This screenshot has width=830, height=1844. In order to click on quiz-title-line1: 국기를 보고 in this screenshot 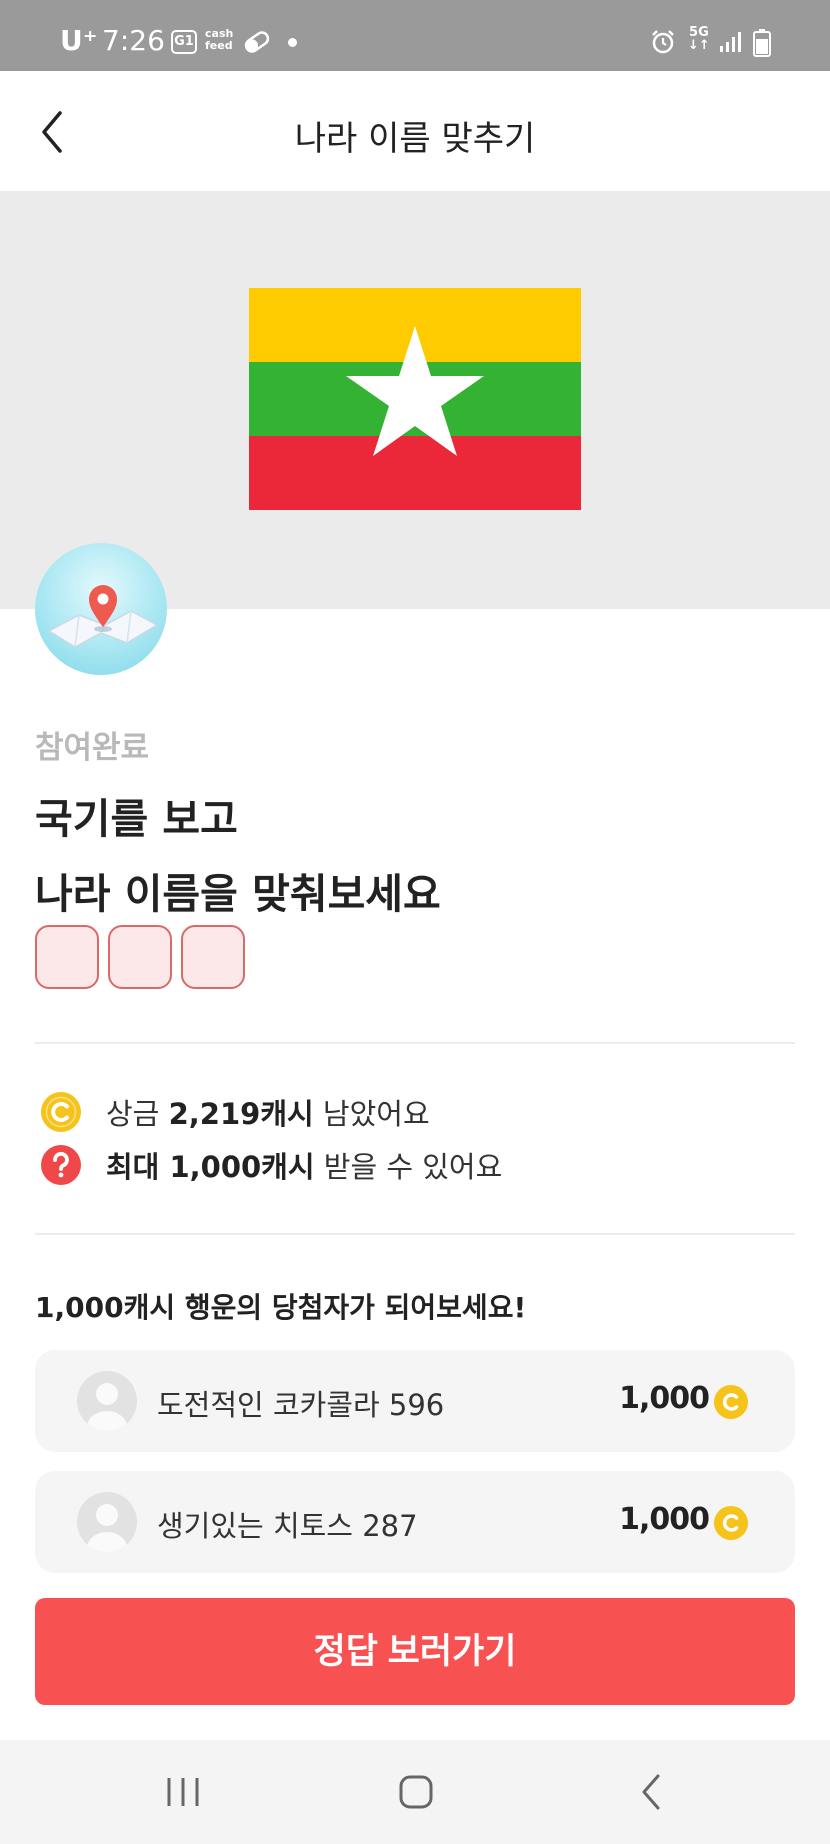, I will do `click(136, 819)`.